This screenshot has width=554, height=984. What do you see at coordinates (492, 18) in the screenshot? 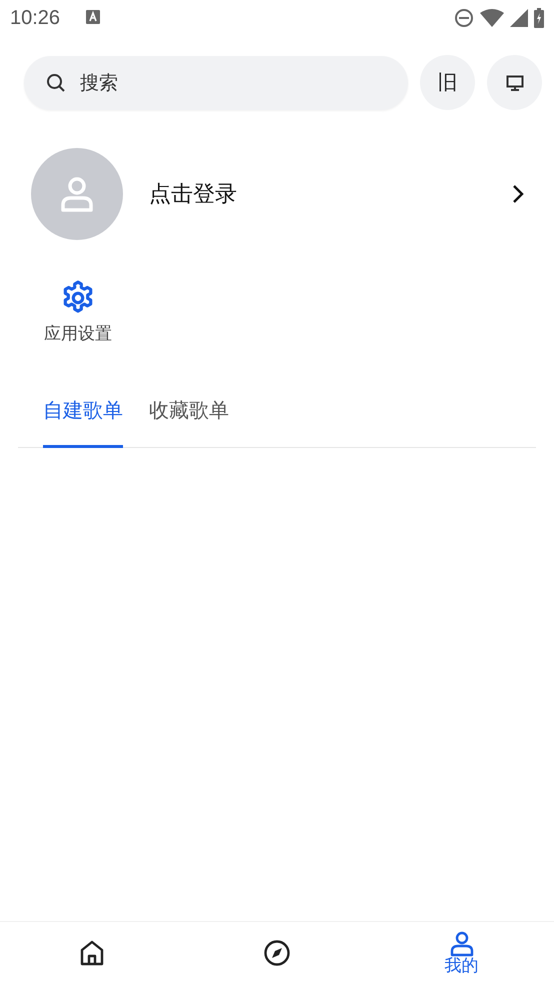
I see `wifi-icon` at bounding box center [492, 18].